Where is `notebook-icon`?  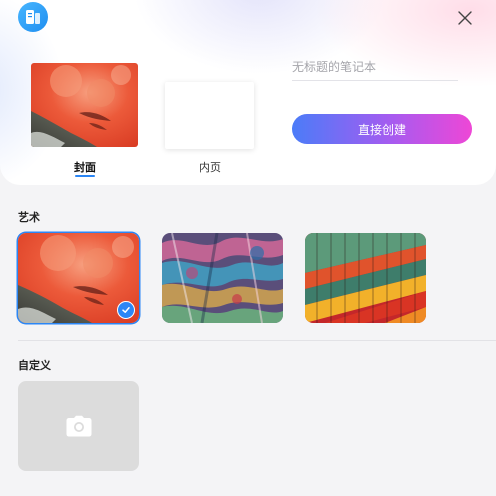 notebook-icon is located at coordinates (33, 17).